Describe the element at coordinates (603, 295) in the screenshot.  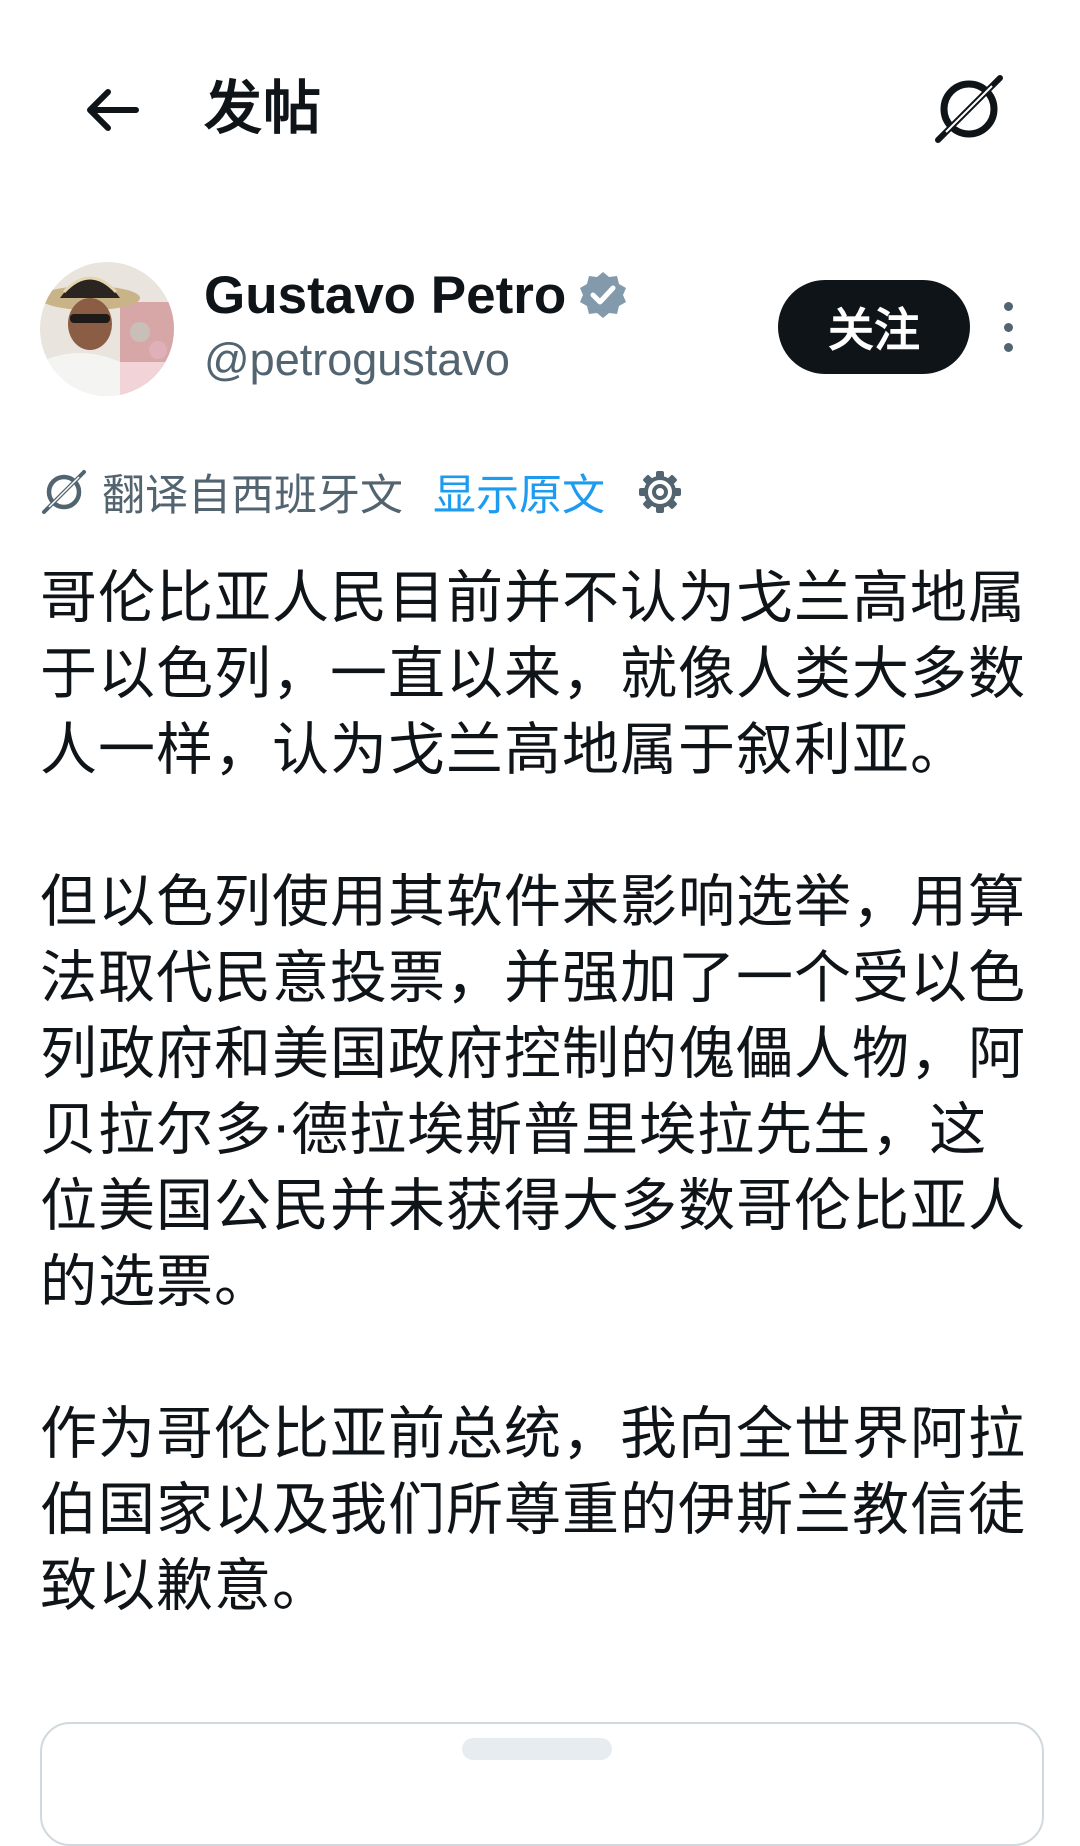
I see `verified-badge-icon` at that location.